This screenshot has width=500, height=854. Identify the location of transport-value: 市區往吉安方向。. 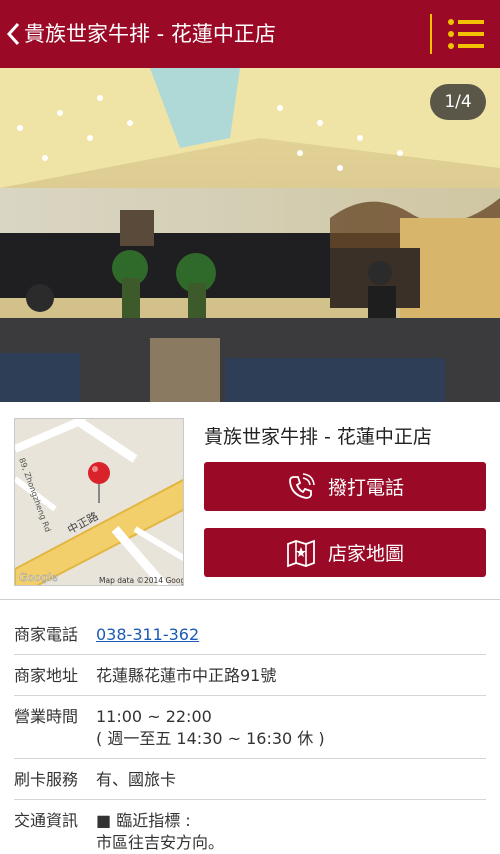
(160, 842).